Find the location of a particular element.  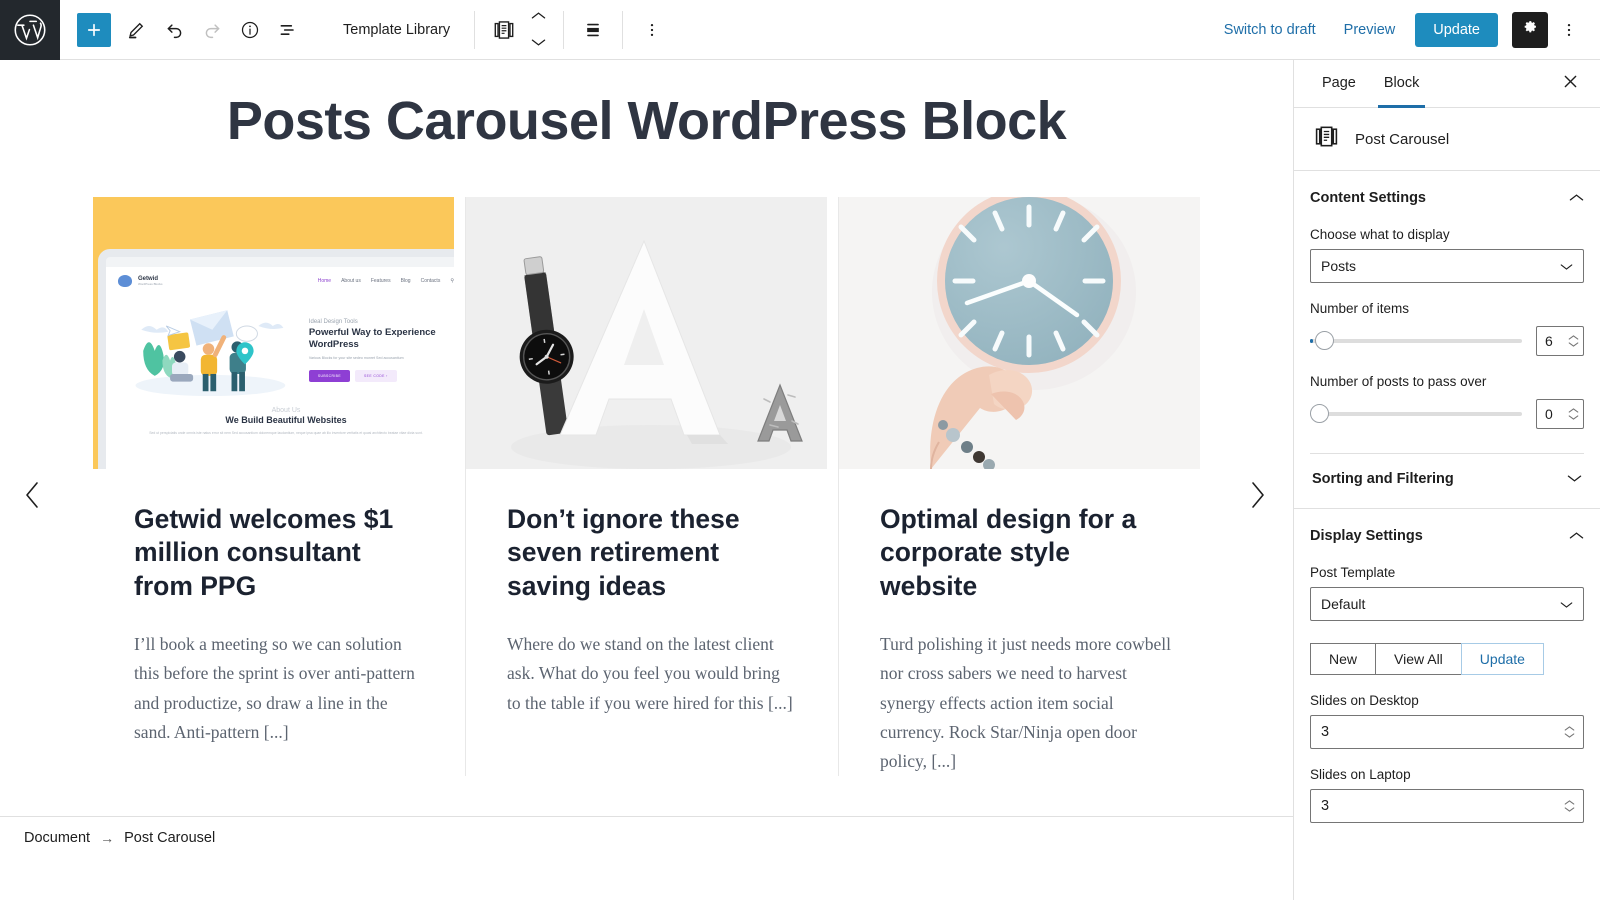

update-button: Update is located at coordinates (1456, 29).